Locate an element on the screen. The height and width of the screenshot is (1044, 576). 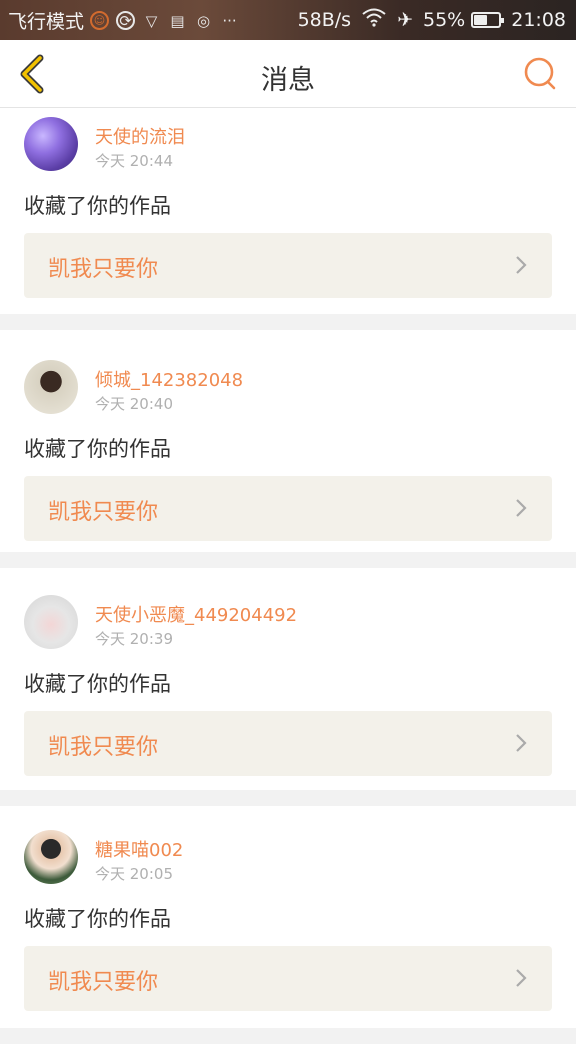
username: 倾城_142382048 is located at coordinates (169, 379).